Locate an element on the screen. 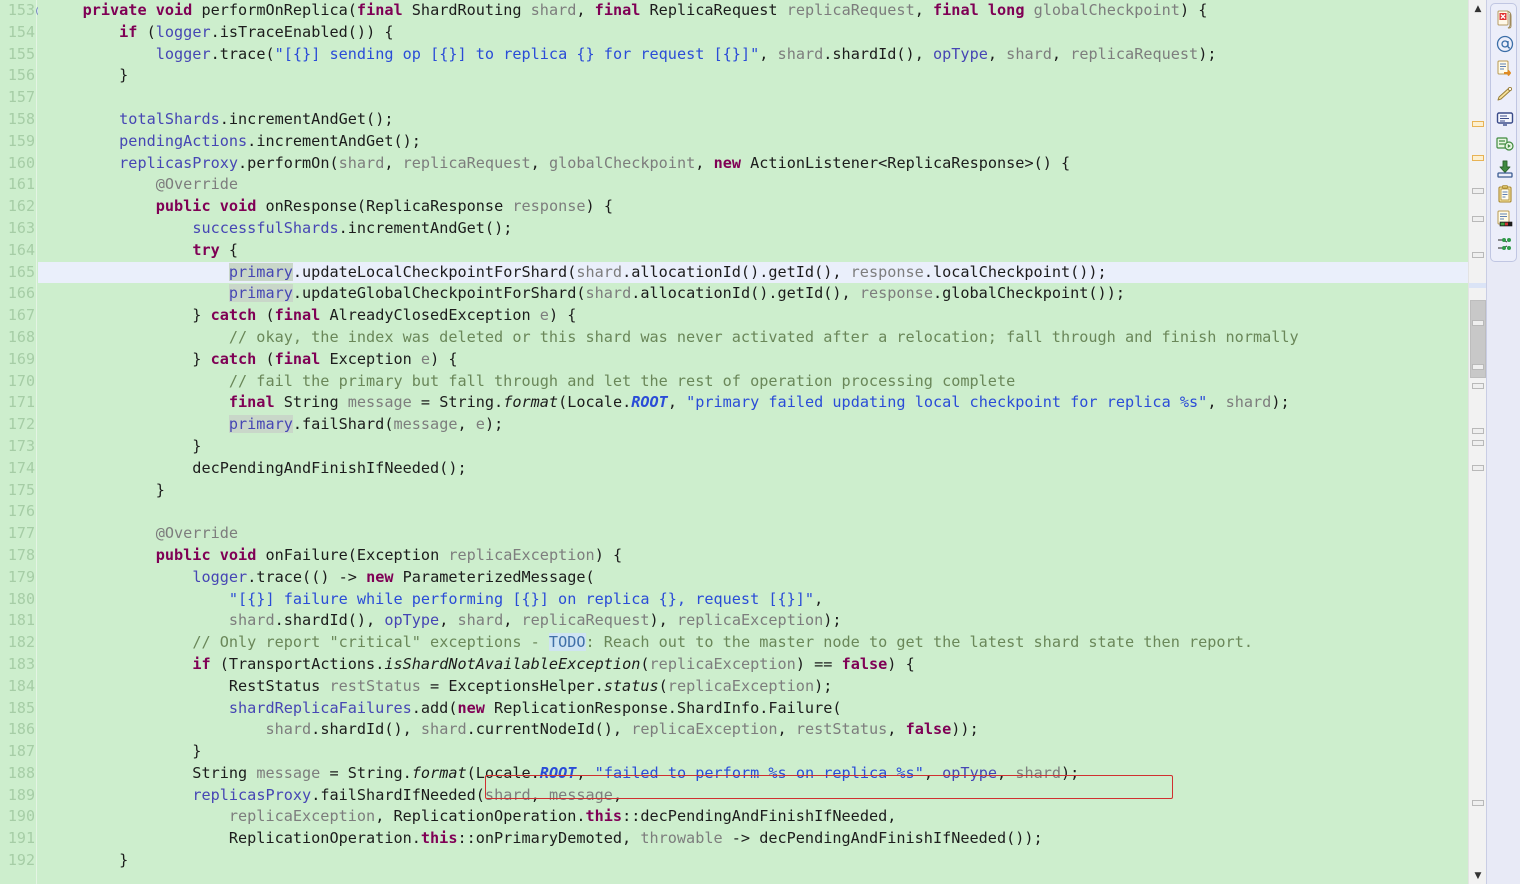  line-number-172: 172 is located at coordinates (19, 425).